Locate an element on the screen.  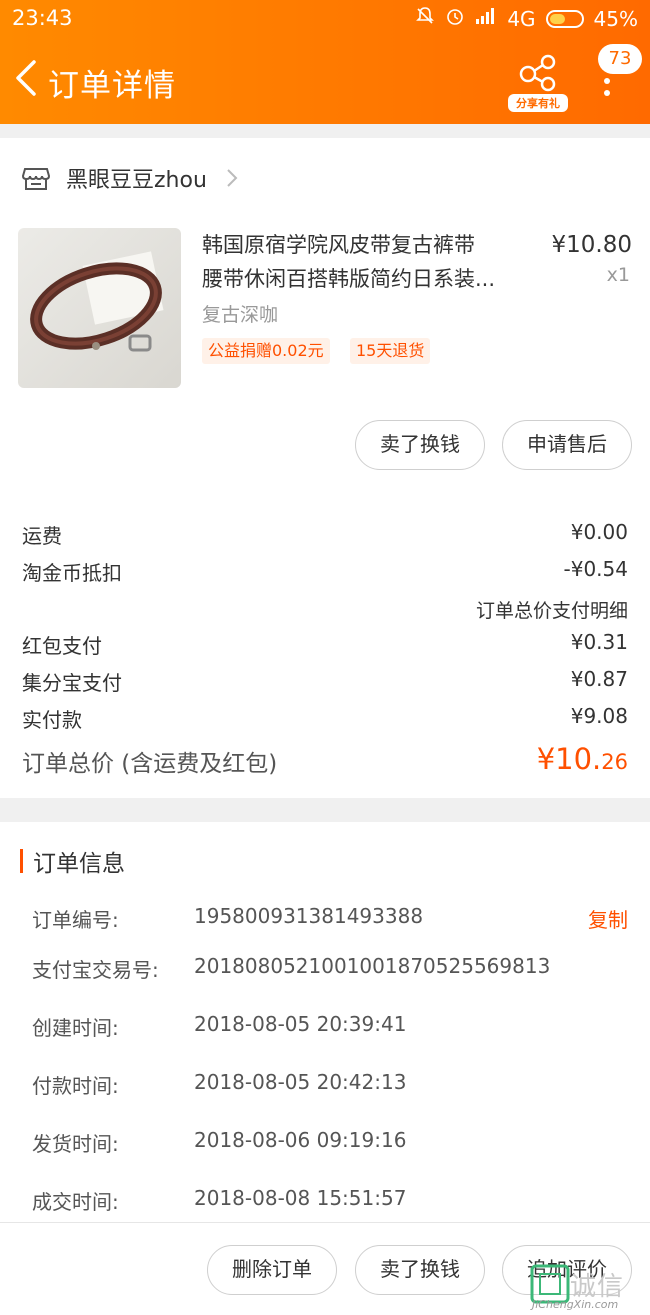
redpacket-row: 红包支付 ¥0.31 is located at coordinates (325, 645).